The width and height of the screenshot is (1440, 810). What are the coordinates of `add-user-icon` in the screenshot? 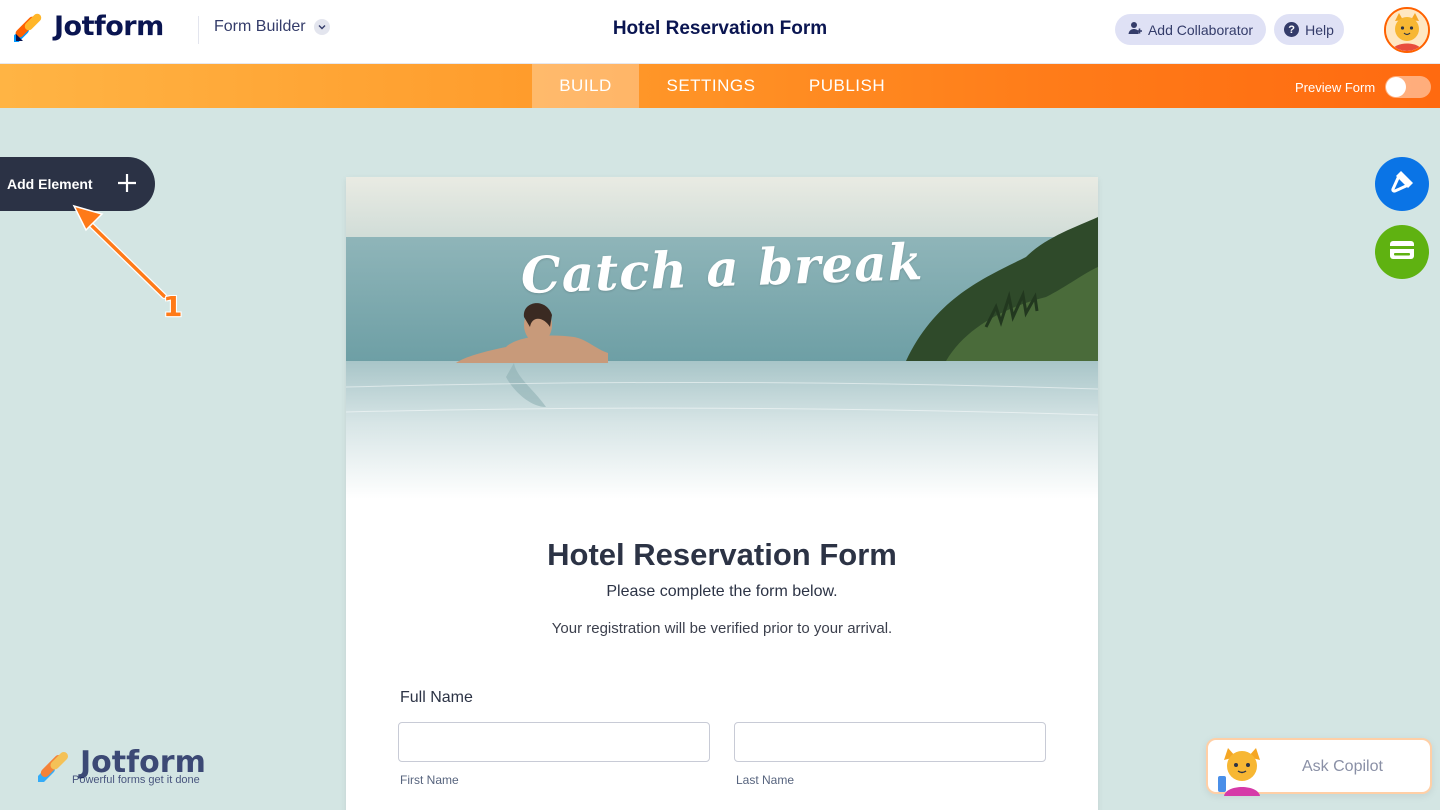 It's located at (1135, 29).